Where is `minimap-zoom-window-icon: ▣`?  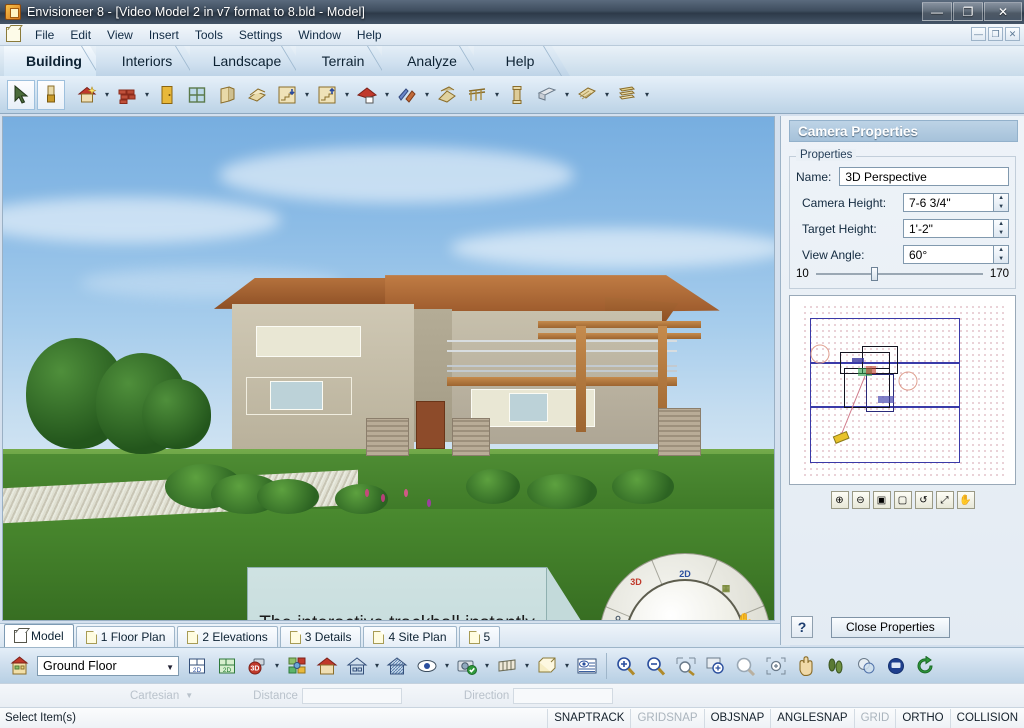
minimap-zoom-window-icon: ▣ is located at coordinates (881, 500).